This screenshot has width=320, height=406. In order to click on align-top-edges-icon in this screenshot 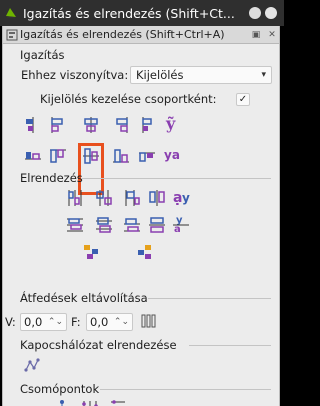, I will do `click(58, 156)`.